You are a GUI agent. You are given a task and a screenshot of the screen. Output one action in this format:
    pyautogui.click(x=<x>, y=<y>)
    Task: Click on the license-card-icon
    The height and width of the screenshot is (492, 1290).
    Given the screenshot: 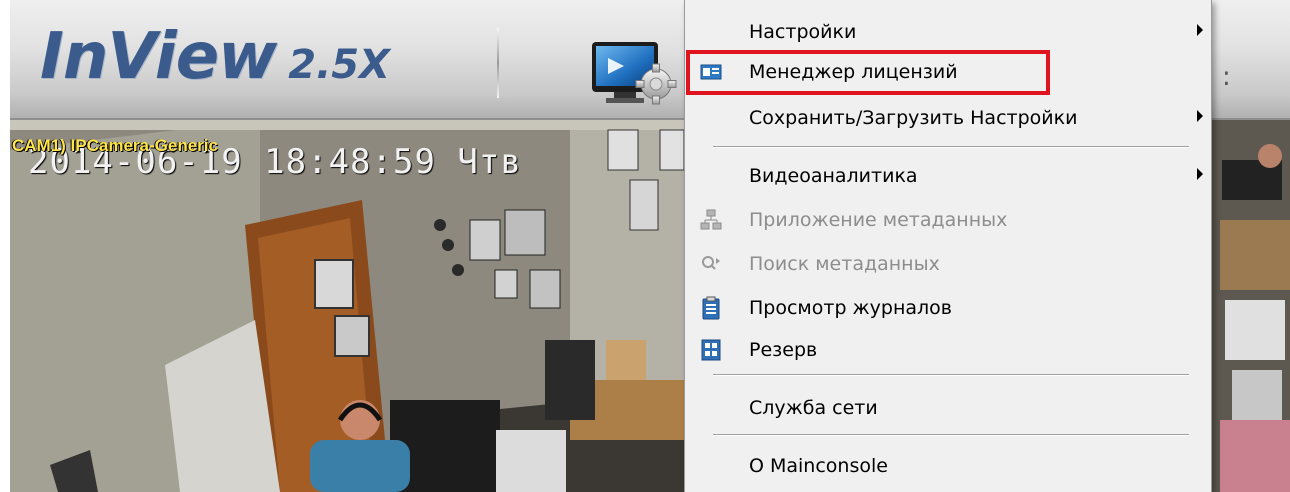 What is the action you would take?
    pyautogui.click(x=711, y=72)
    